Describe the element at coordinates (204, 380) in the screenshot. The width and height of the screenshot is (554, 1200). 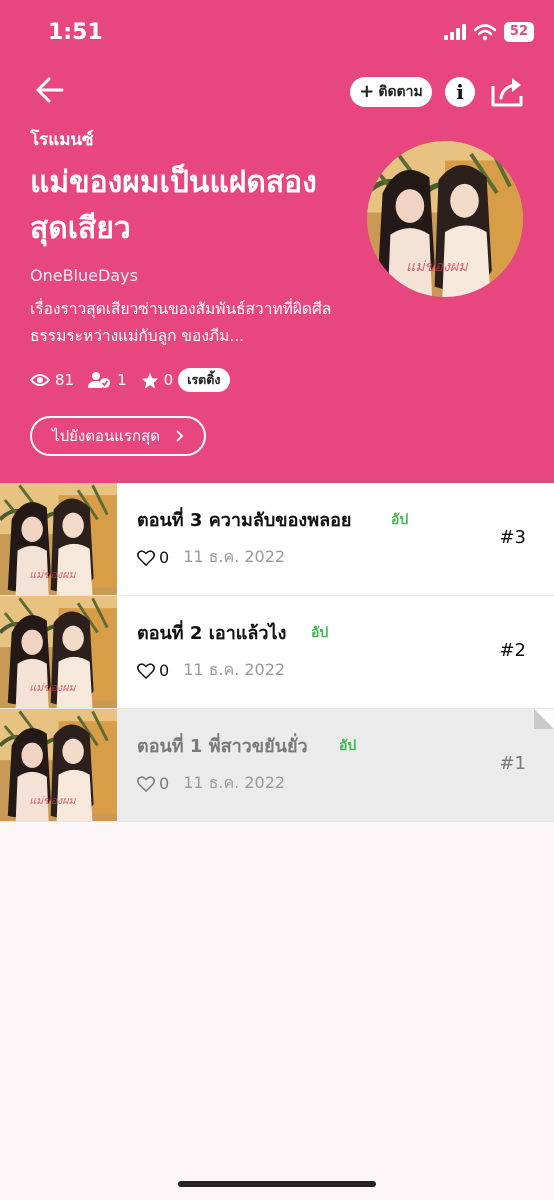
I see `rating-badge: เรตติ้ง` at that location.